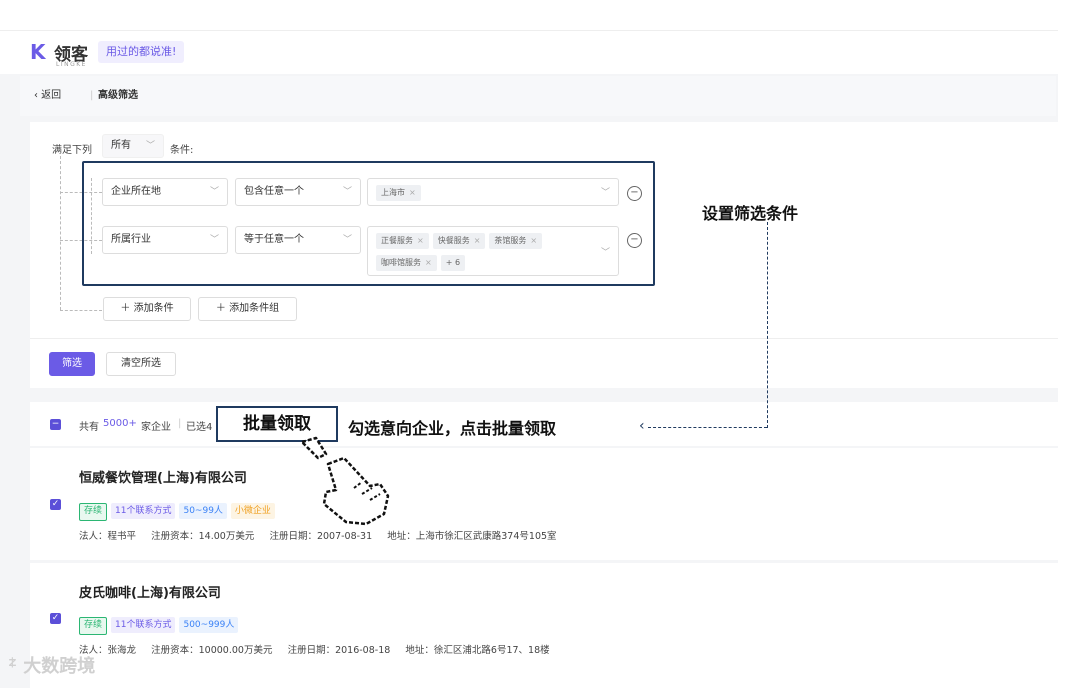 The width and height of the screenshot is (1080, 688). I want to click on company-address: 地址：徐汇区浦北路6号17、18楼, so click(477, 650).